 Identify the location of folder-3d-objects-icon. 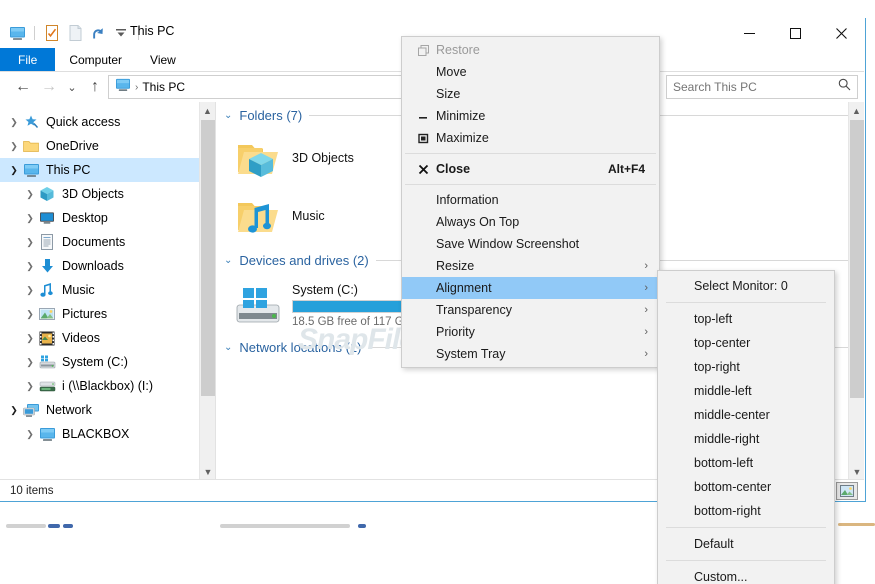
(258, 158).